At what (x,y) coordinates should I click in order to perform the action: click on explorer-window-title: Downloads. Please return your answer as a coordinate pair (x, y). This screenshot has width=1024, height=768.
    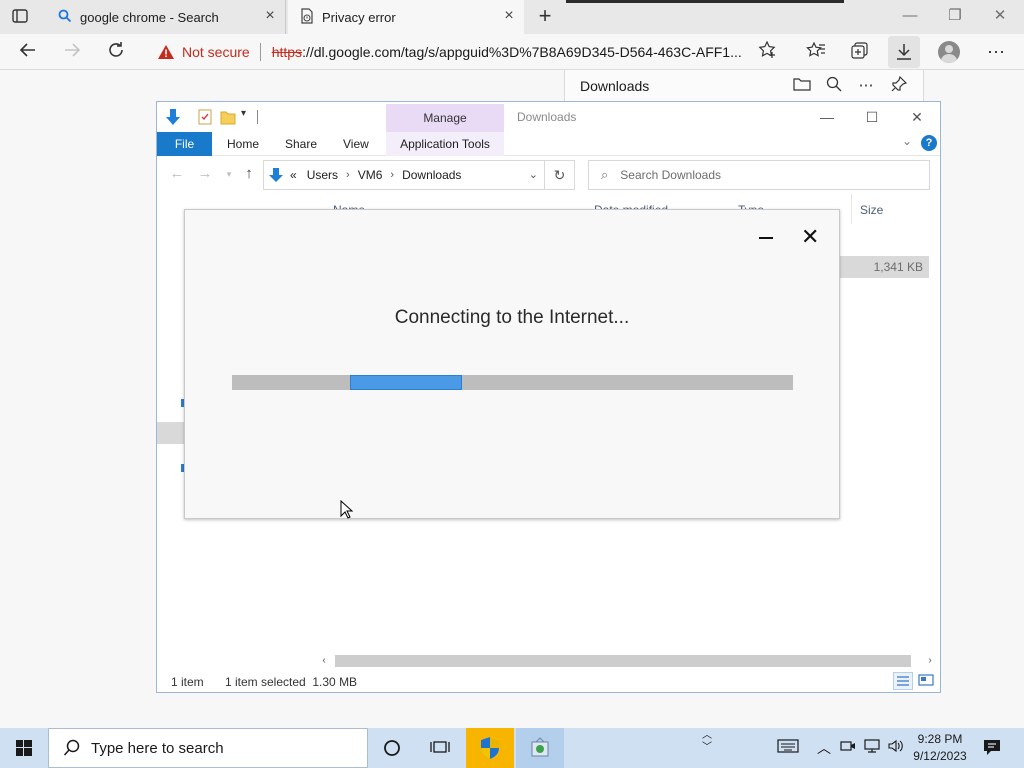
    Looking at the image, I should click on (547, 117).